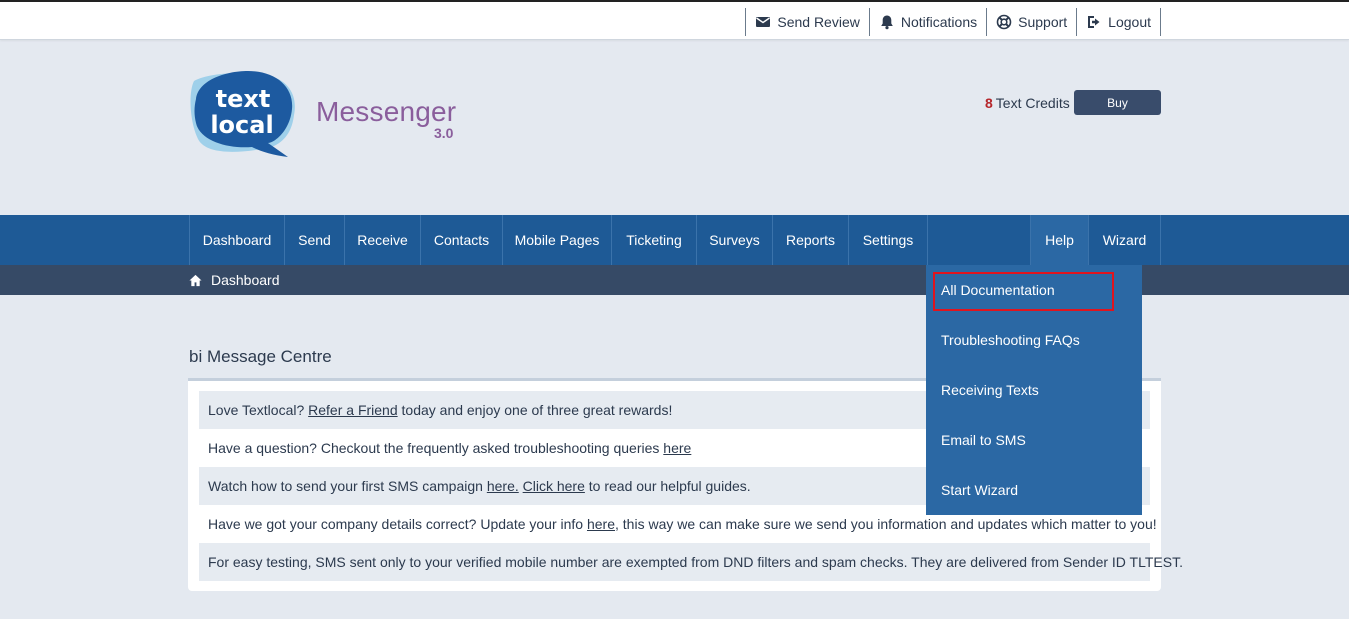  Describe the element at coordinates (1125, 240) in the screenshot. I see `nav-wizard: Wizard` at that location.